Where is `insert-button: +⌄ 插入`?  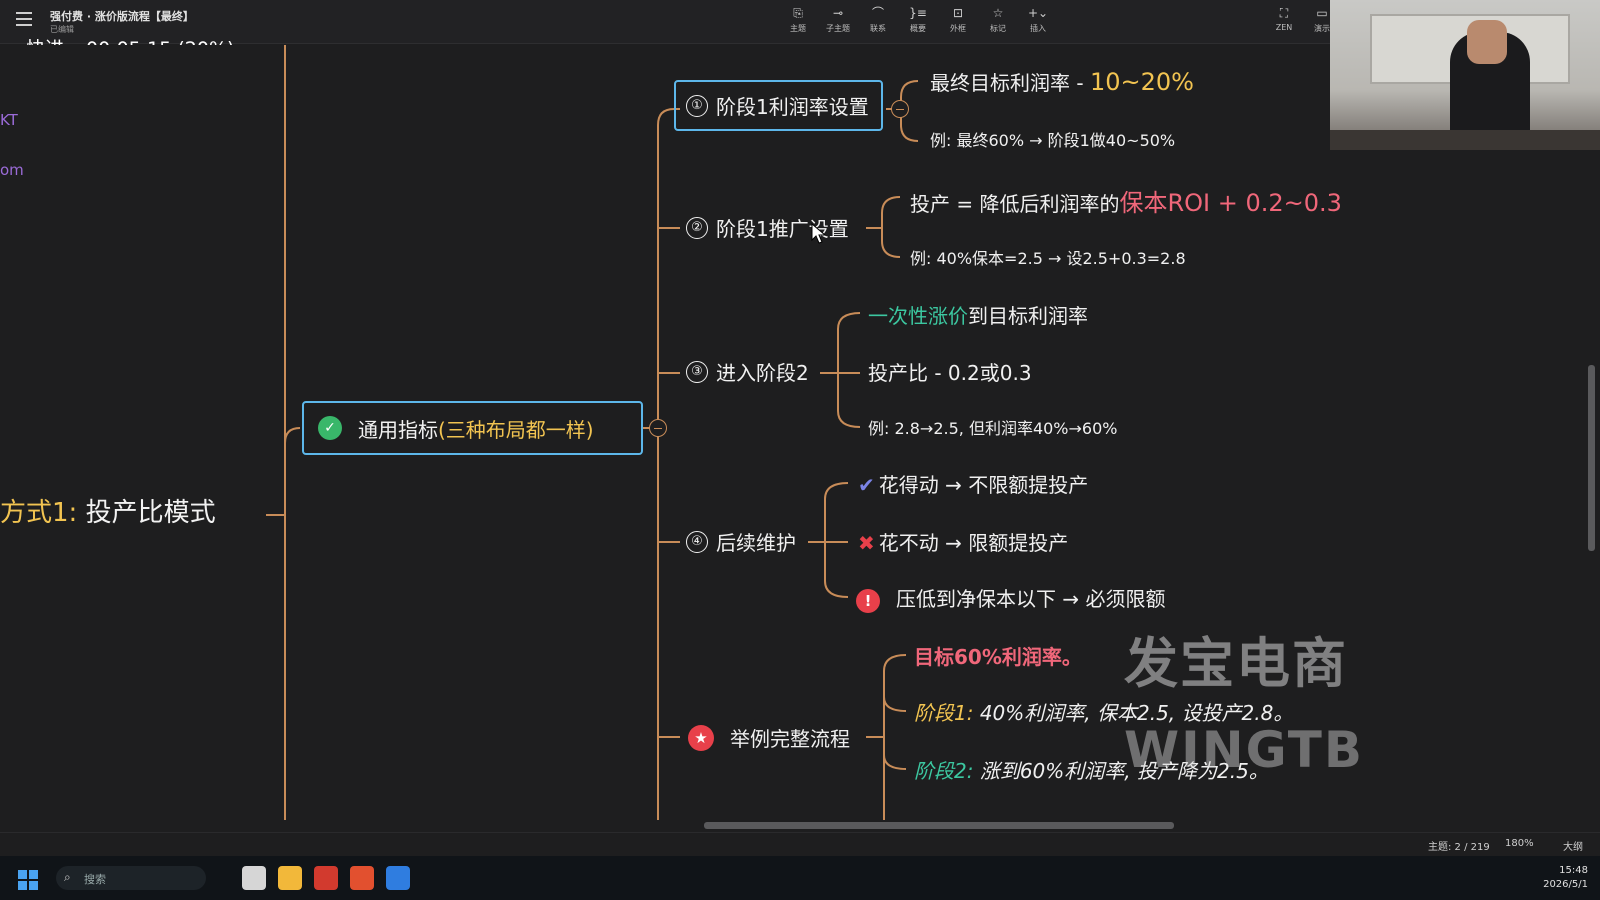 insert-button: +⌄ 插入 is located at coordinates (1038, 19).